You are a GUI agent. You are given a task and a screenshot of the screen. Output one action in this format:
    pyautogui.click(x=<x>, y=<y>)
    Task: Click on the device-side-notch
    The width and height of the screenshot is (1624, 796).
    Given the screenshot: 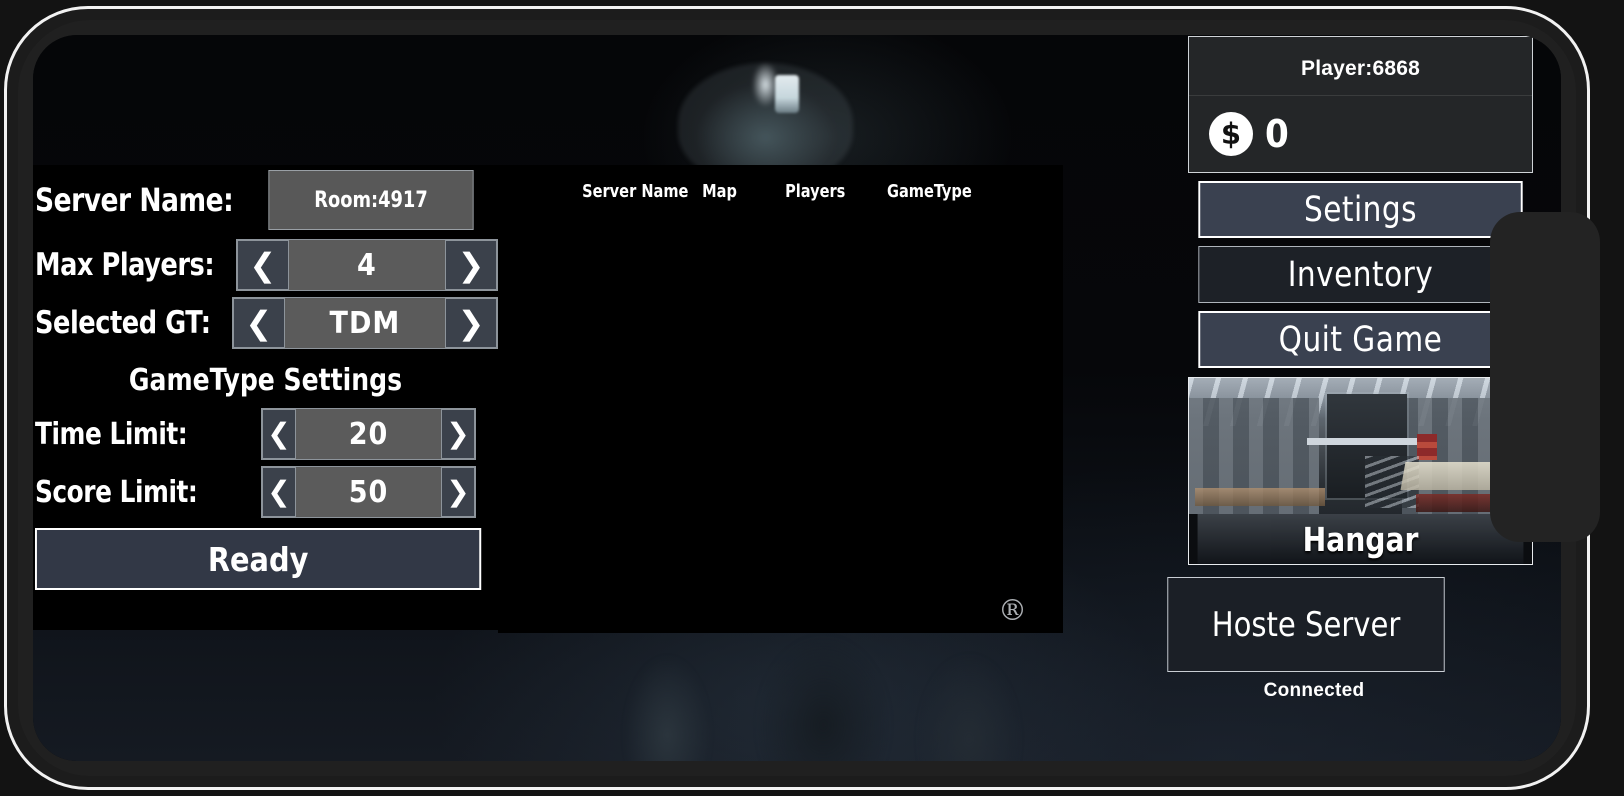 What is the action you would take?
    pyautogui.click(x=1545, y=377)
    